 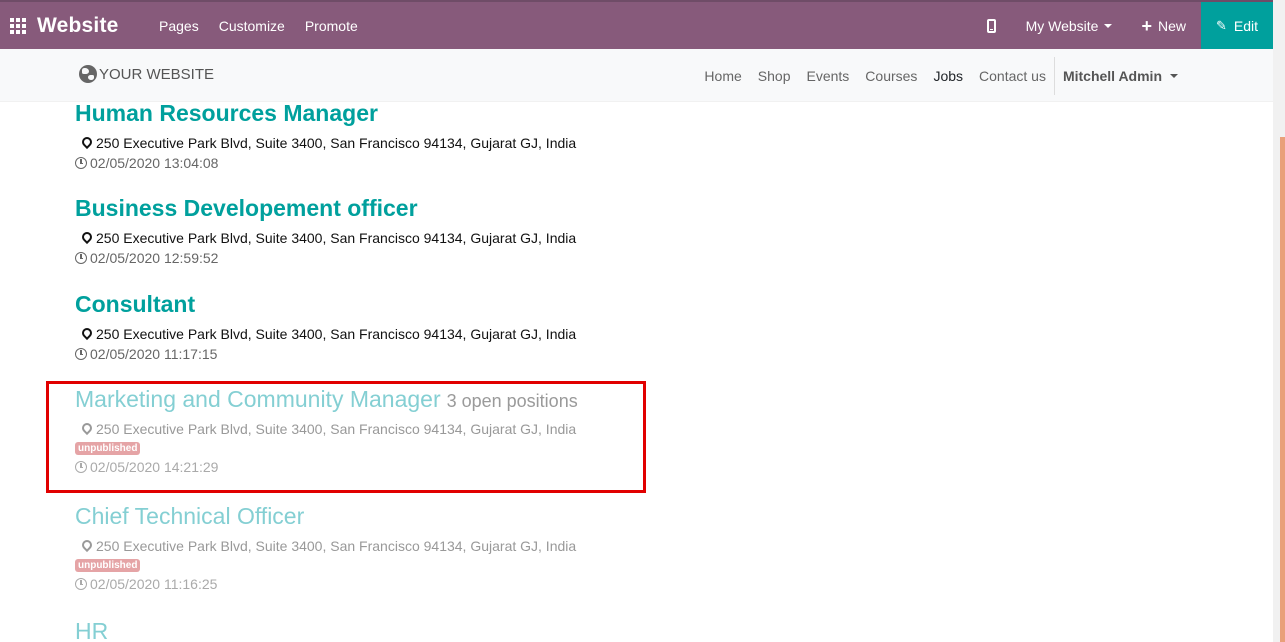 I want to click on job-date: 02/05/2020 11:16:25, so click(x=425, y=584).